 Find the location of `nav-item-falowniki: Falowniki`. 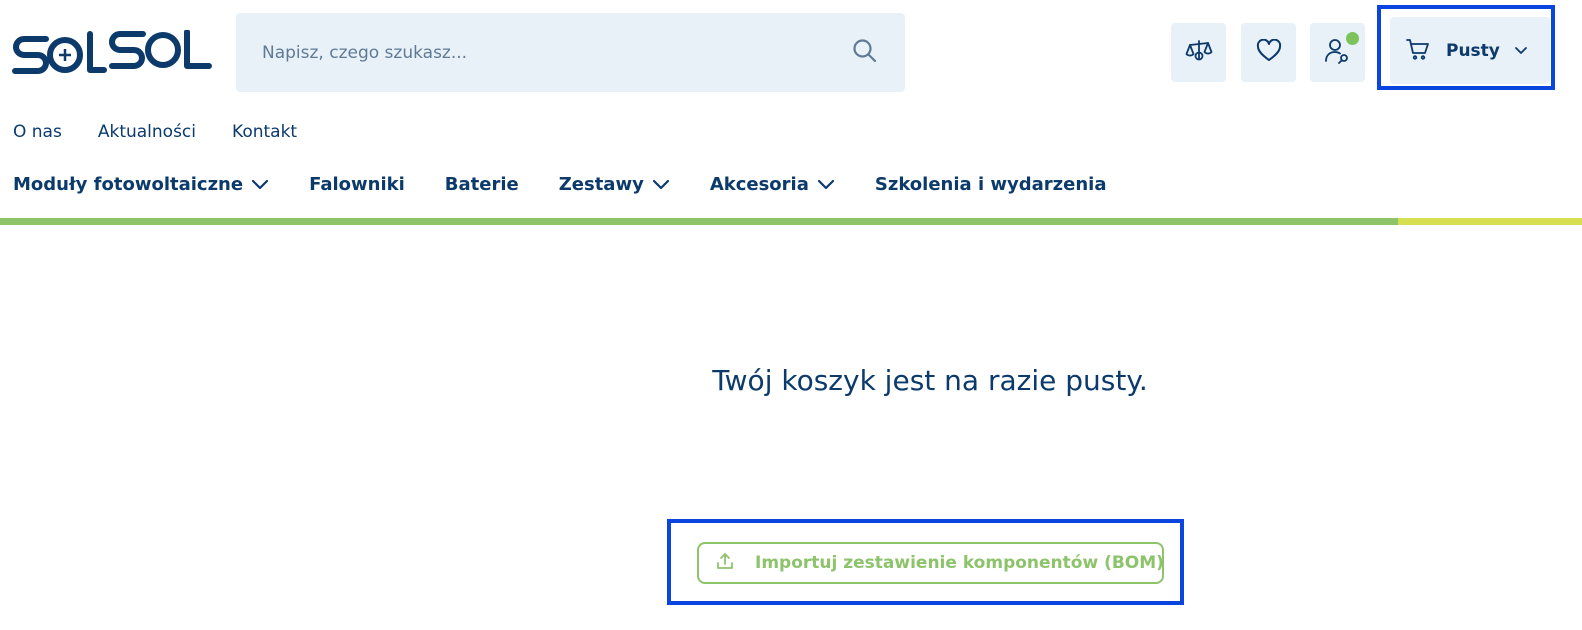

nav-item-falowniki: Falowniki is located at coordinates (357, 184).